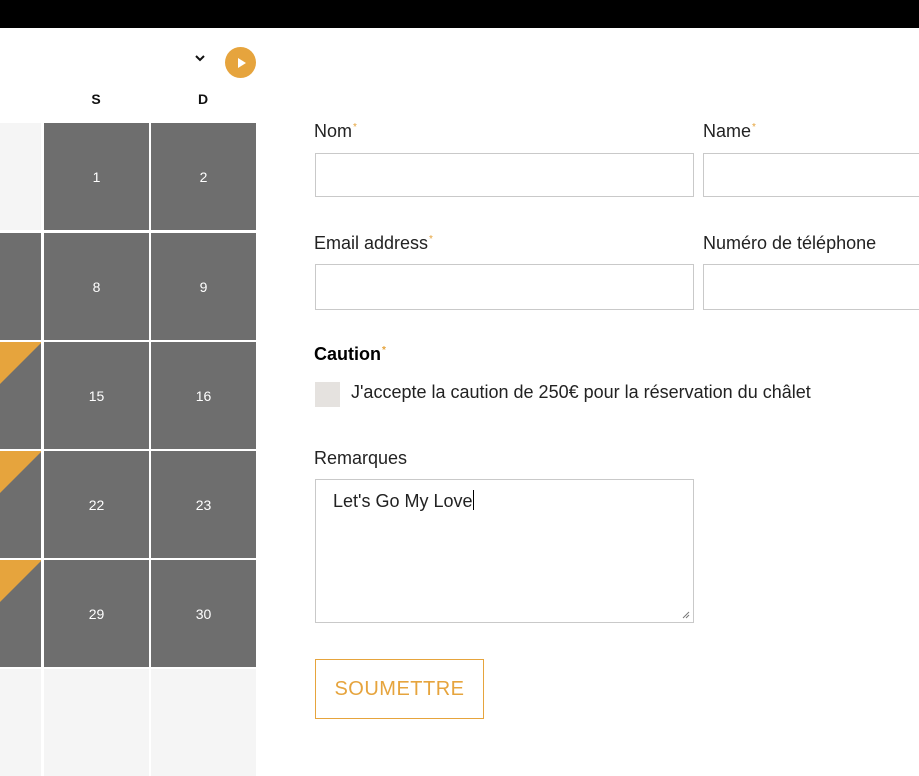  What do you see at coordinates (686, 615) in the screenshot?
I see `resize-handle-icon` at bounding box center [686, 615].